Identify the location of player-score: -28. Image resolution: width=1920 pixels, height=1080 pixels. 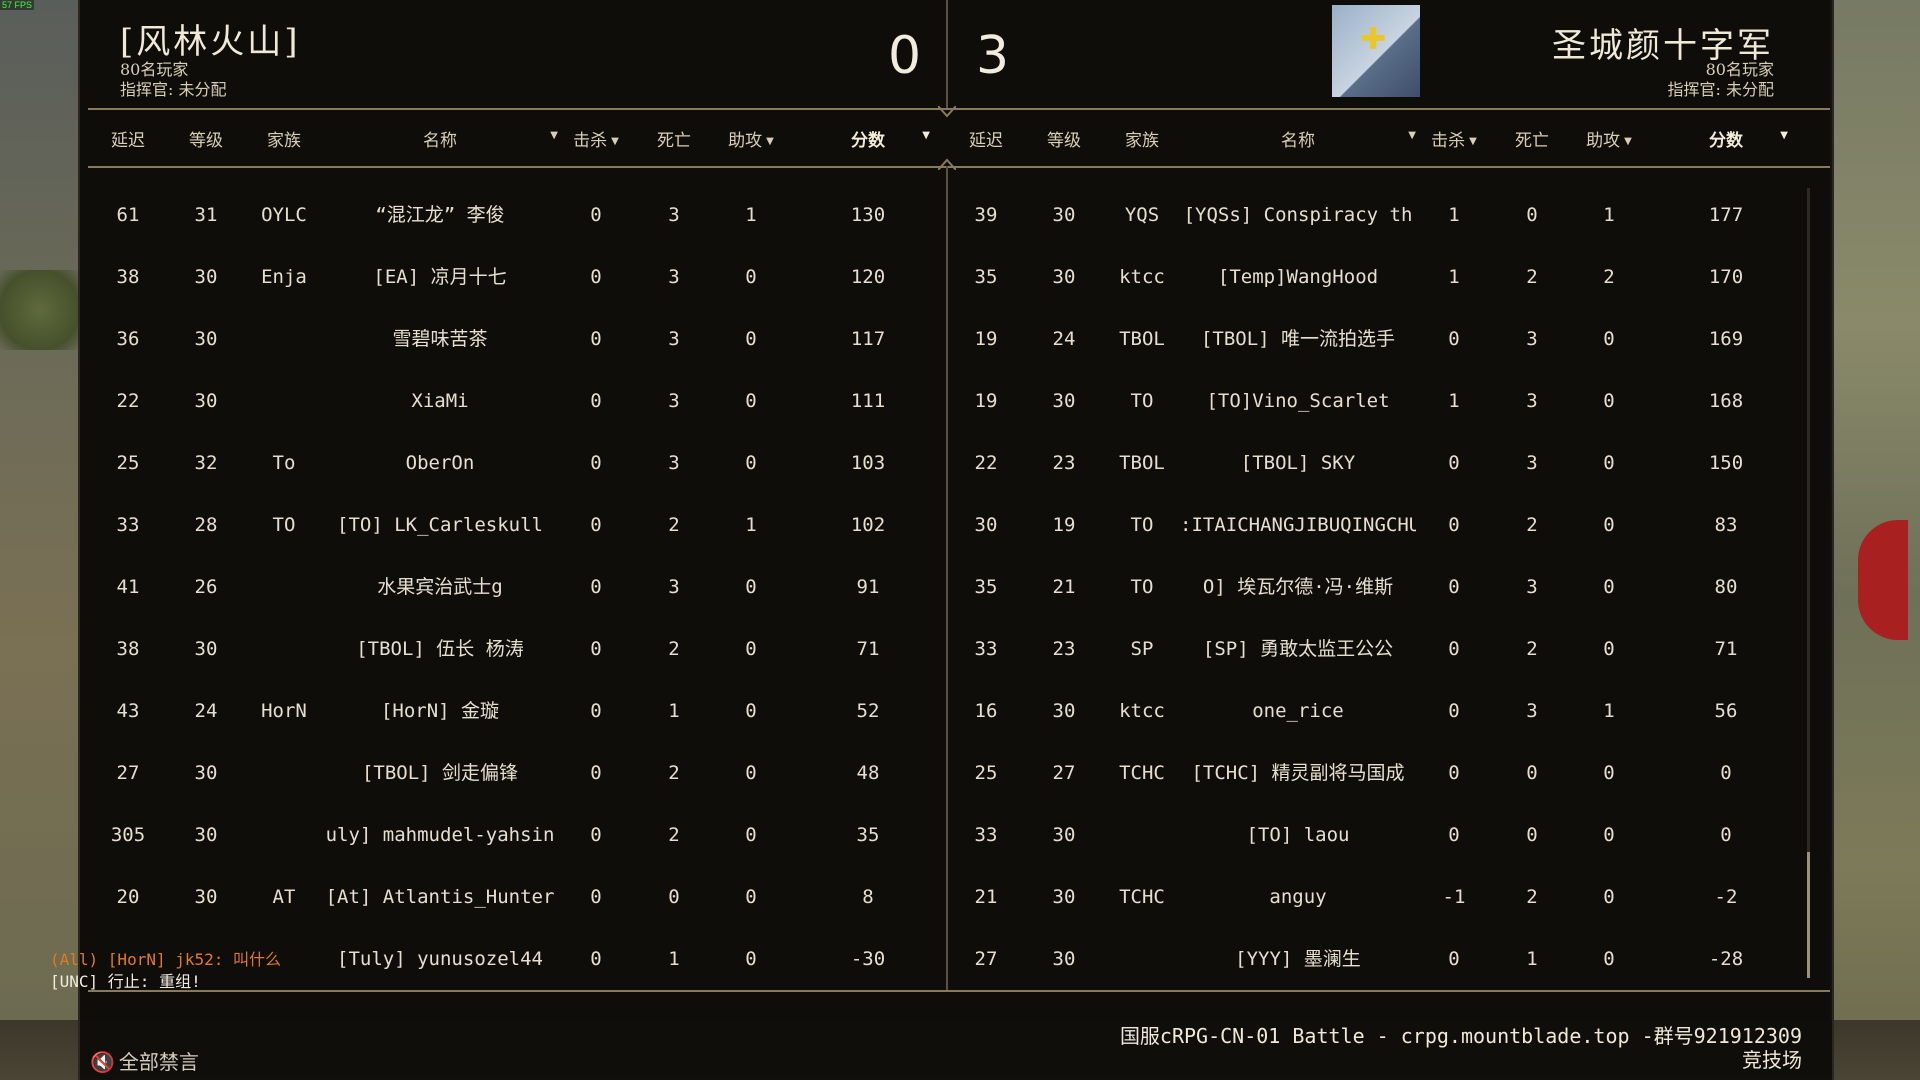
(1726, 959).